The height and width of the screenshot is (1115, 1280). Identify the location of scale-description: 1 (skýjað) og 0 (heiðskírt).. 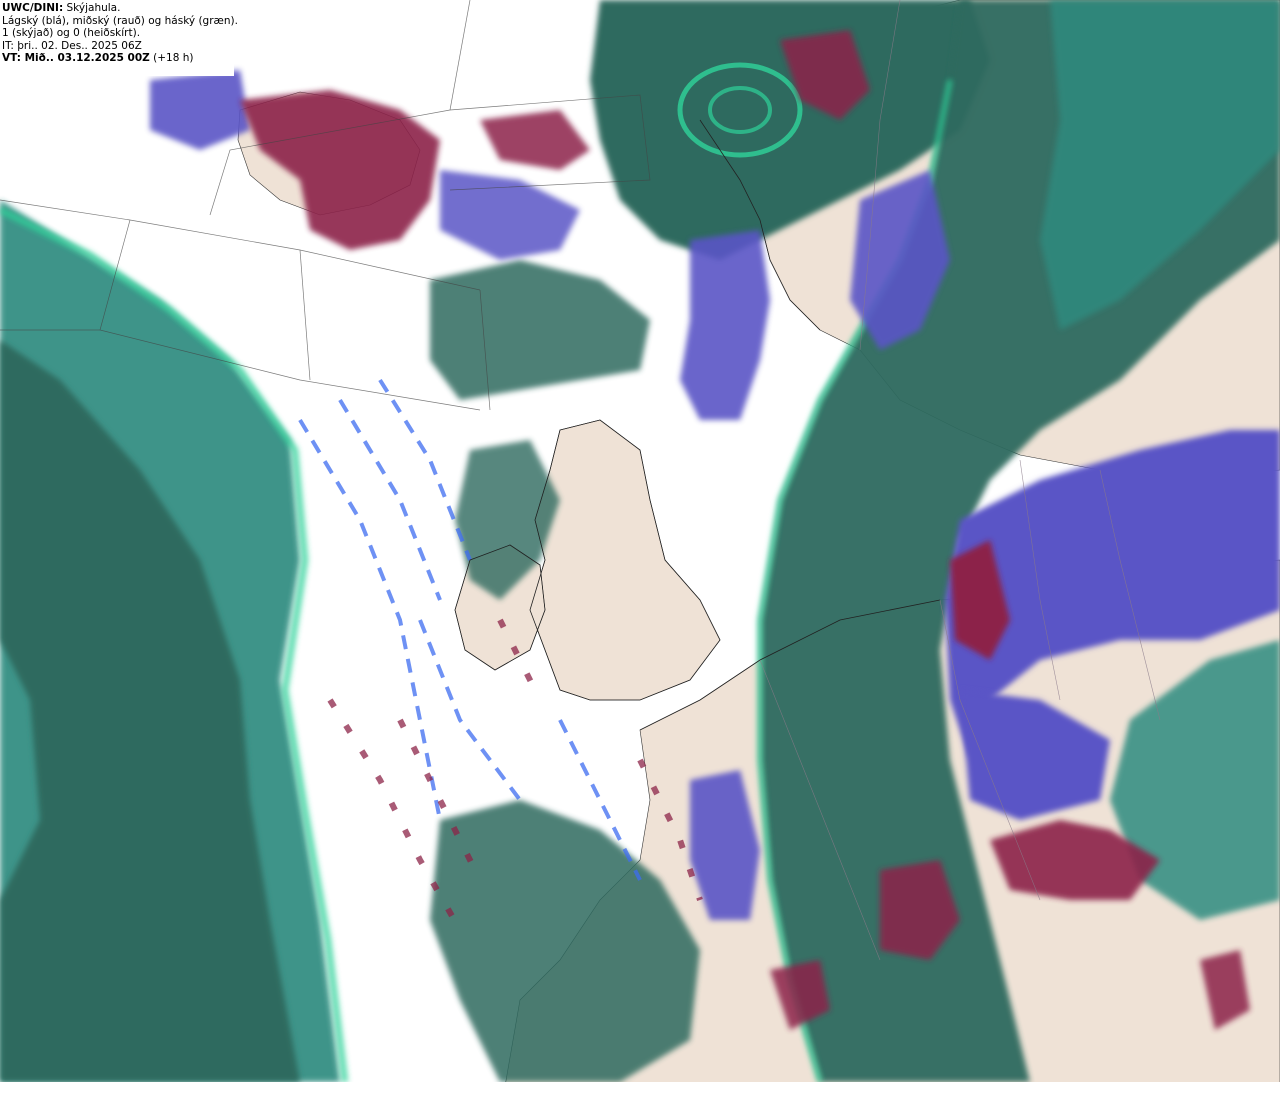
(71, 33).